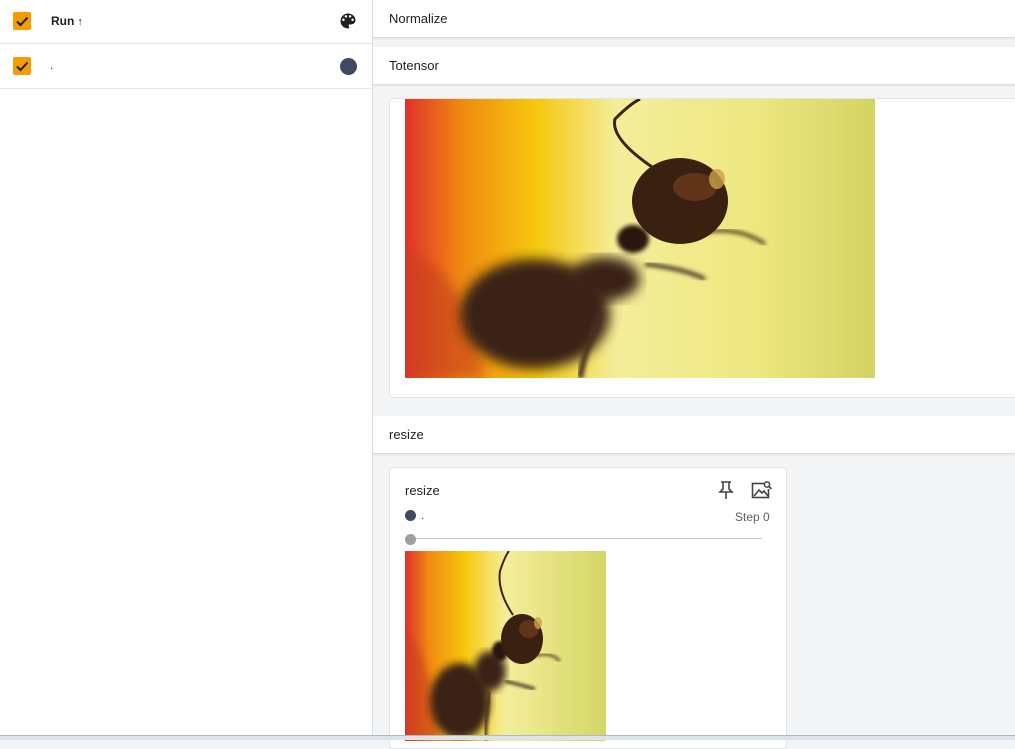  Describe the element at coordinates (694, 19) in the screenshot. I see `group-header-normalize: Normalize` at that location.